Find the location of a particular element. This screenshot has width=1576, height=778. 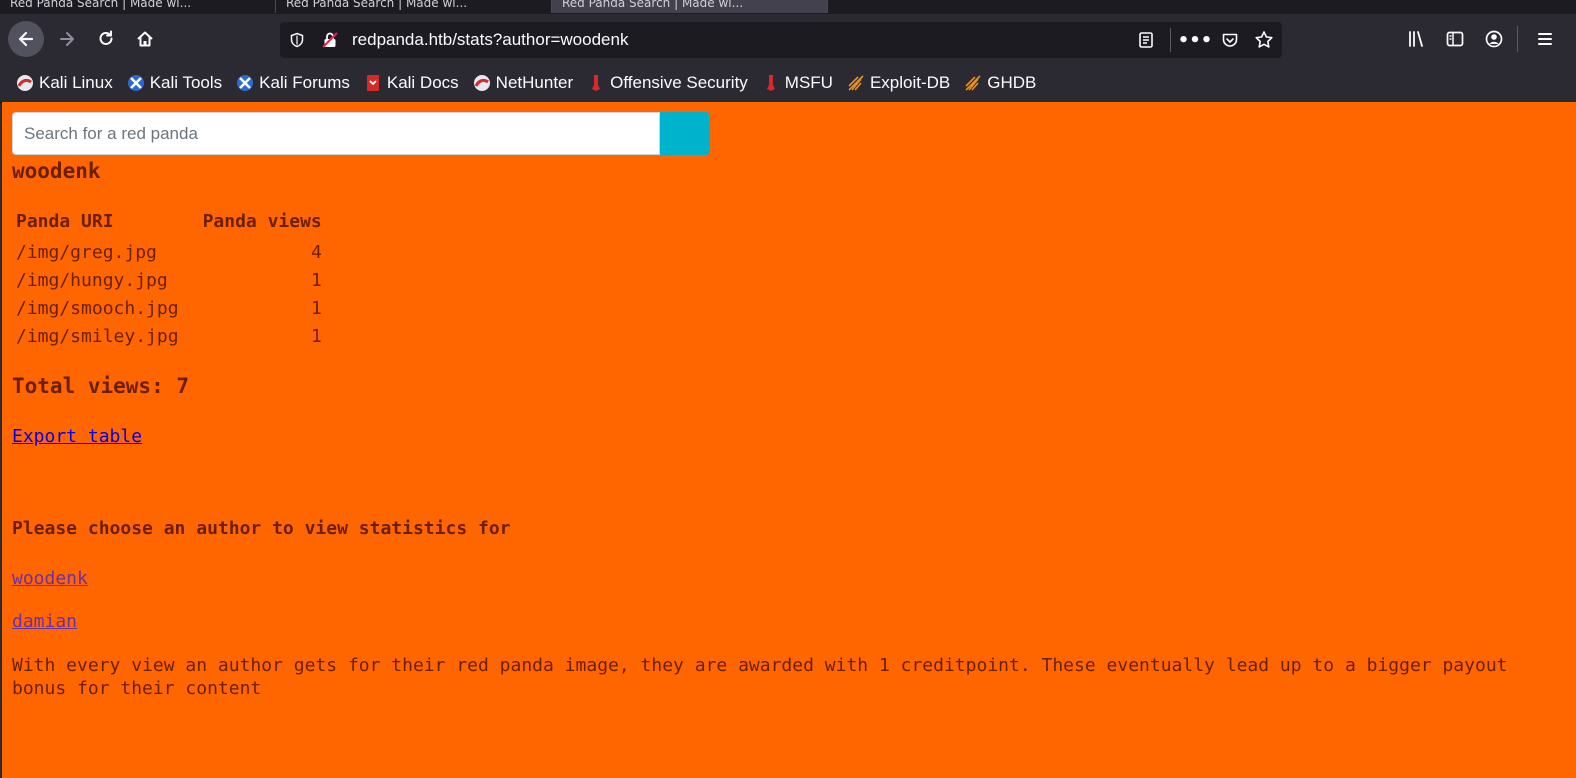

panda-uri-cell: /img/hungy.jpg is located at coordinates (92, 280).